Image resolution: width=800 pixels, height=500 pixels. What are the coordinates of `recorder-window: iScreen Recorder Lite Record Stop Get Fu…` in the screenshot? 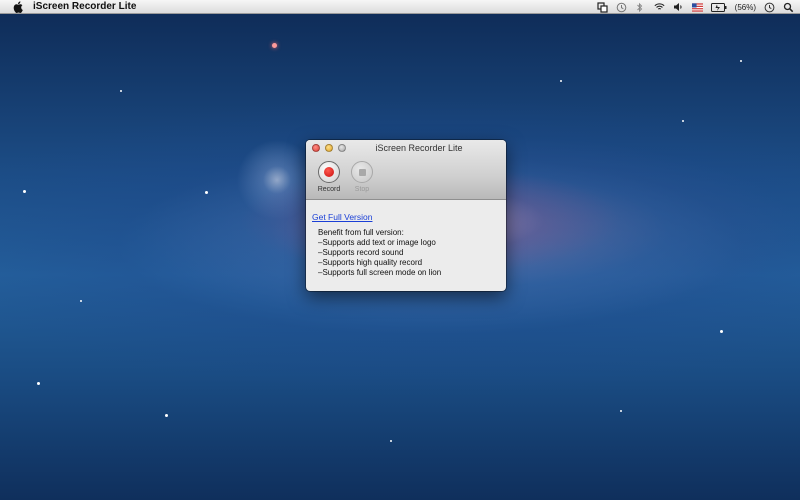 It's located at (406, 215).